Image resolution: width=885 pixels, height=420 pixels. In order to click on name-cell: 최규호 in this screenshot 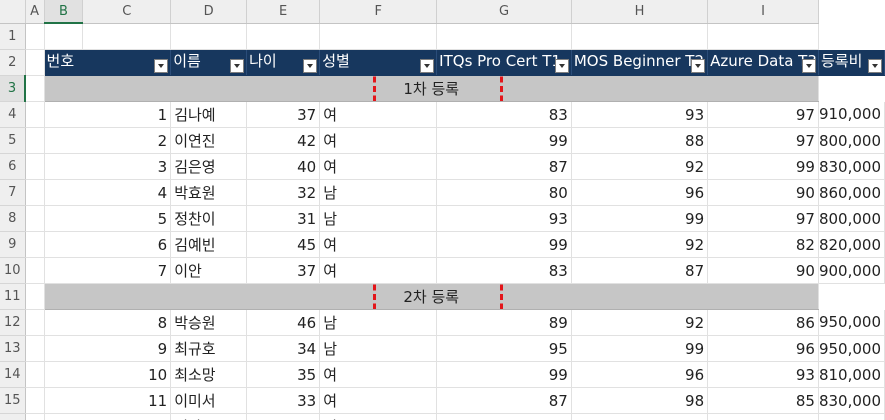, I will do `click(209, 348)`.